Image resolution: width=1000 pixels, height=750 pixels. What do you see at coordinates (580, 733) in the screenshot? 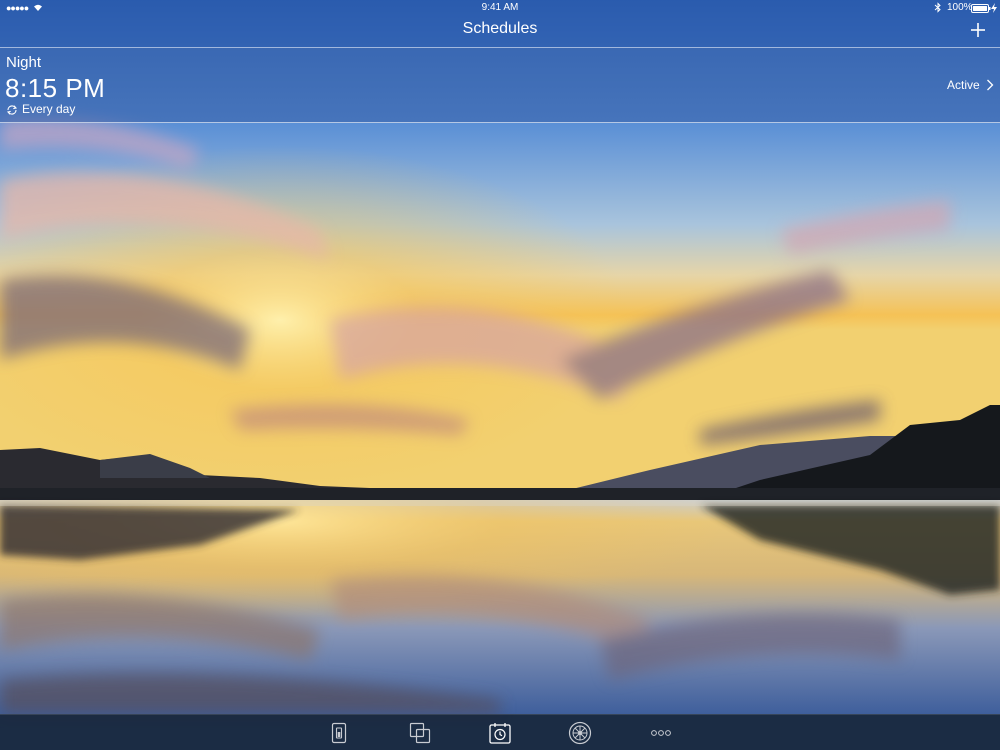
I see `automation-icon` at bounding box center [580, 733].